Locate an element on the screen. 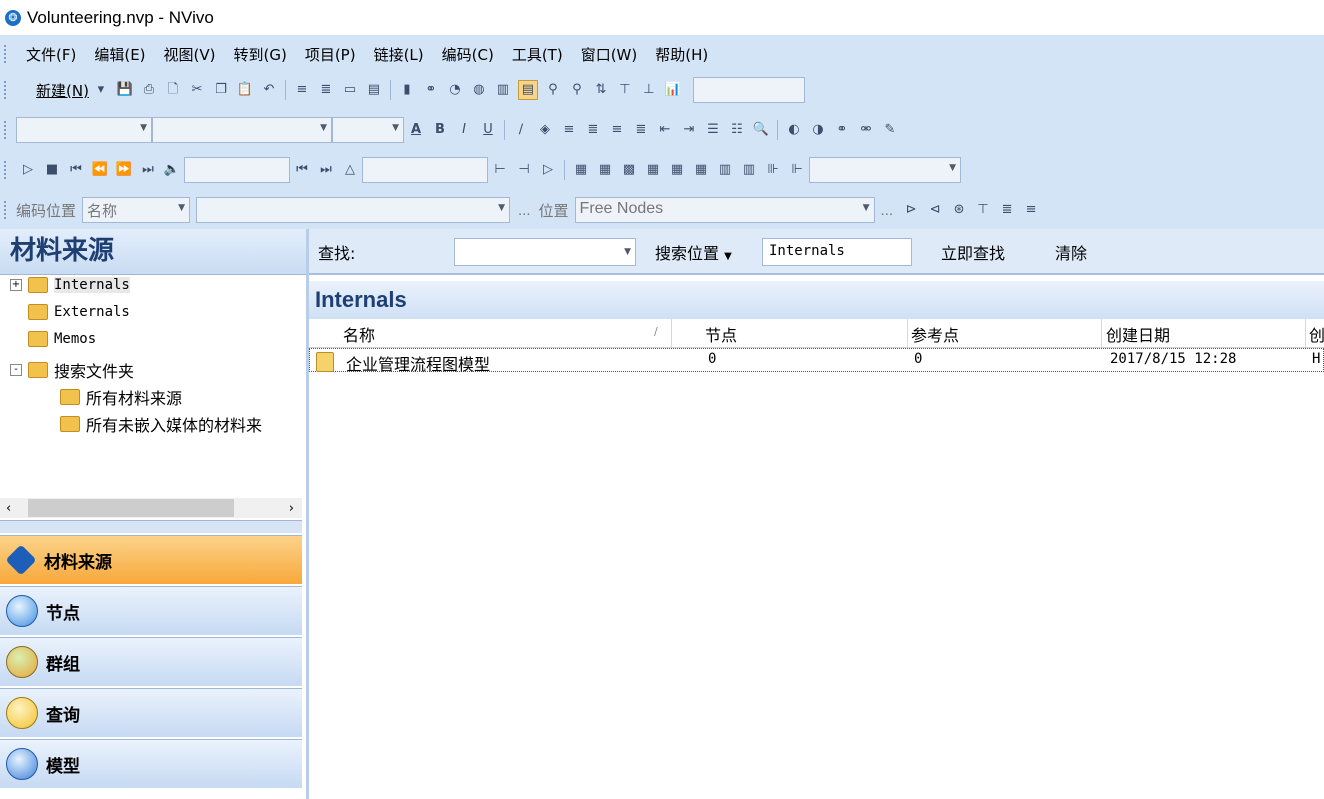 The height and width of the screenshot is (799, 1324). column-created: 创建日期 is located at coordinates (1138, 334).